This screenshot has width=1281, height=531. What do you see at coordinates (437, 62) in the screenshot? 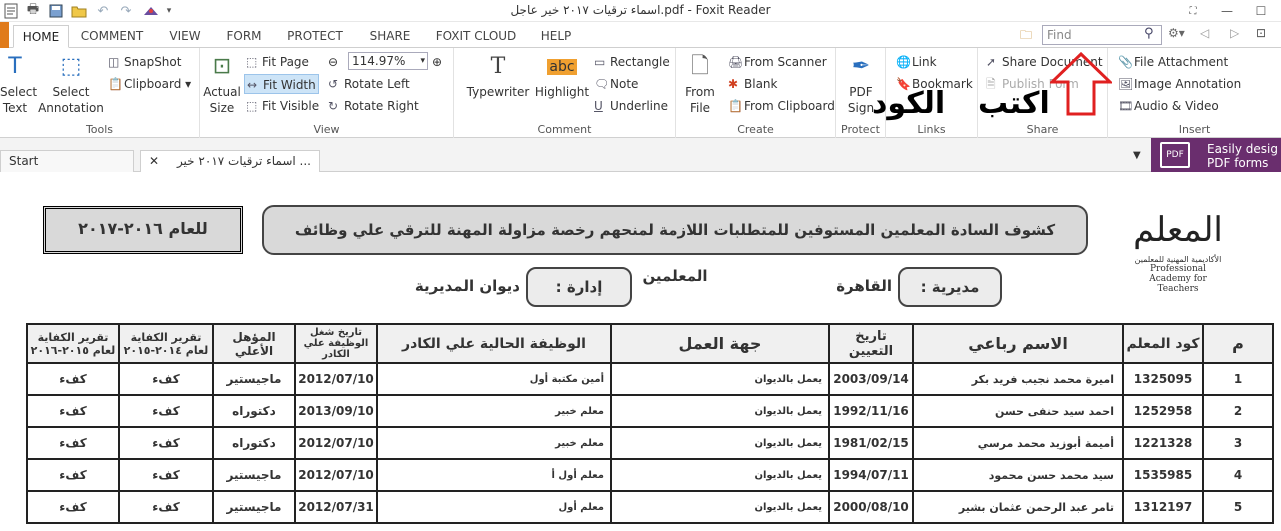
I see `zoom-in-icon: ⊕` at bounding box center [437, 62].